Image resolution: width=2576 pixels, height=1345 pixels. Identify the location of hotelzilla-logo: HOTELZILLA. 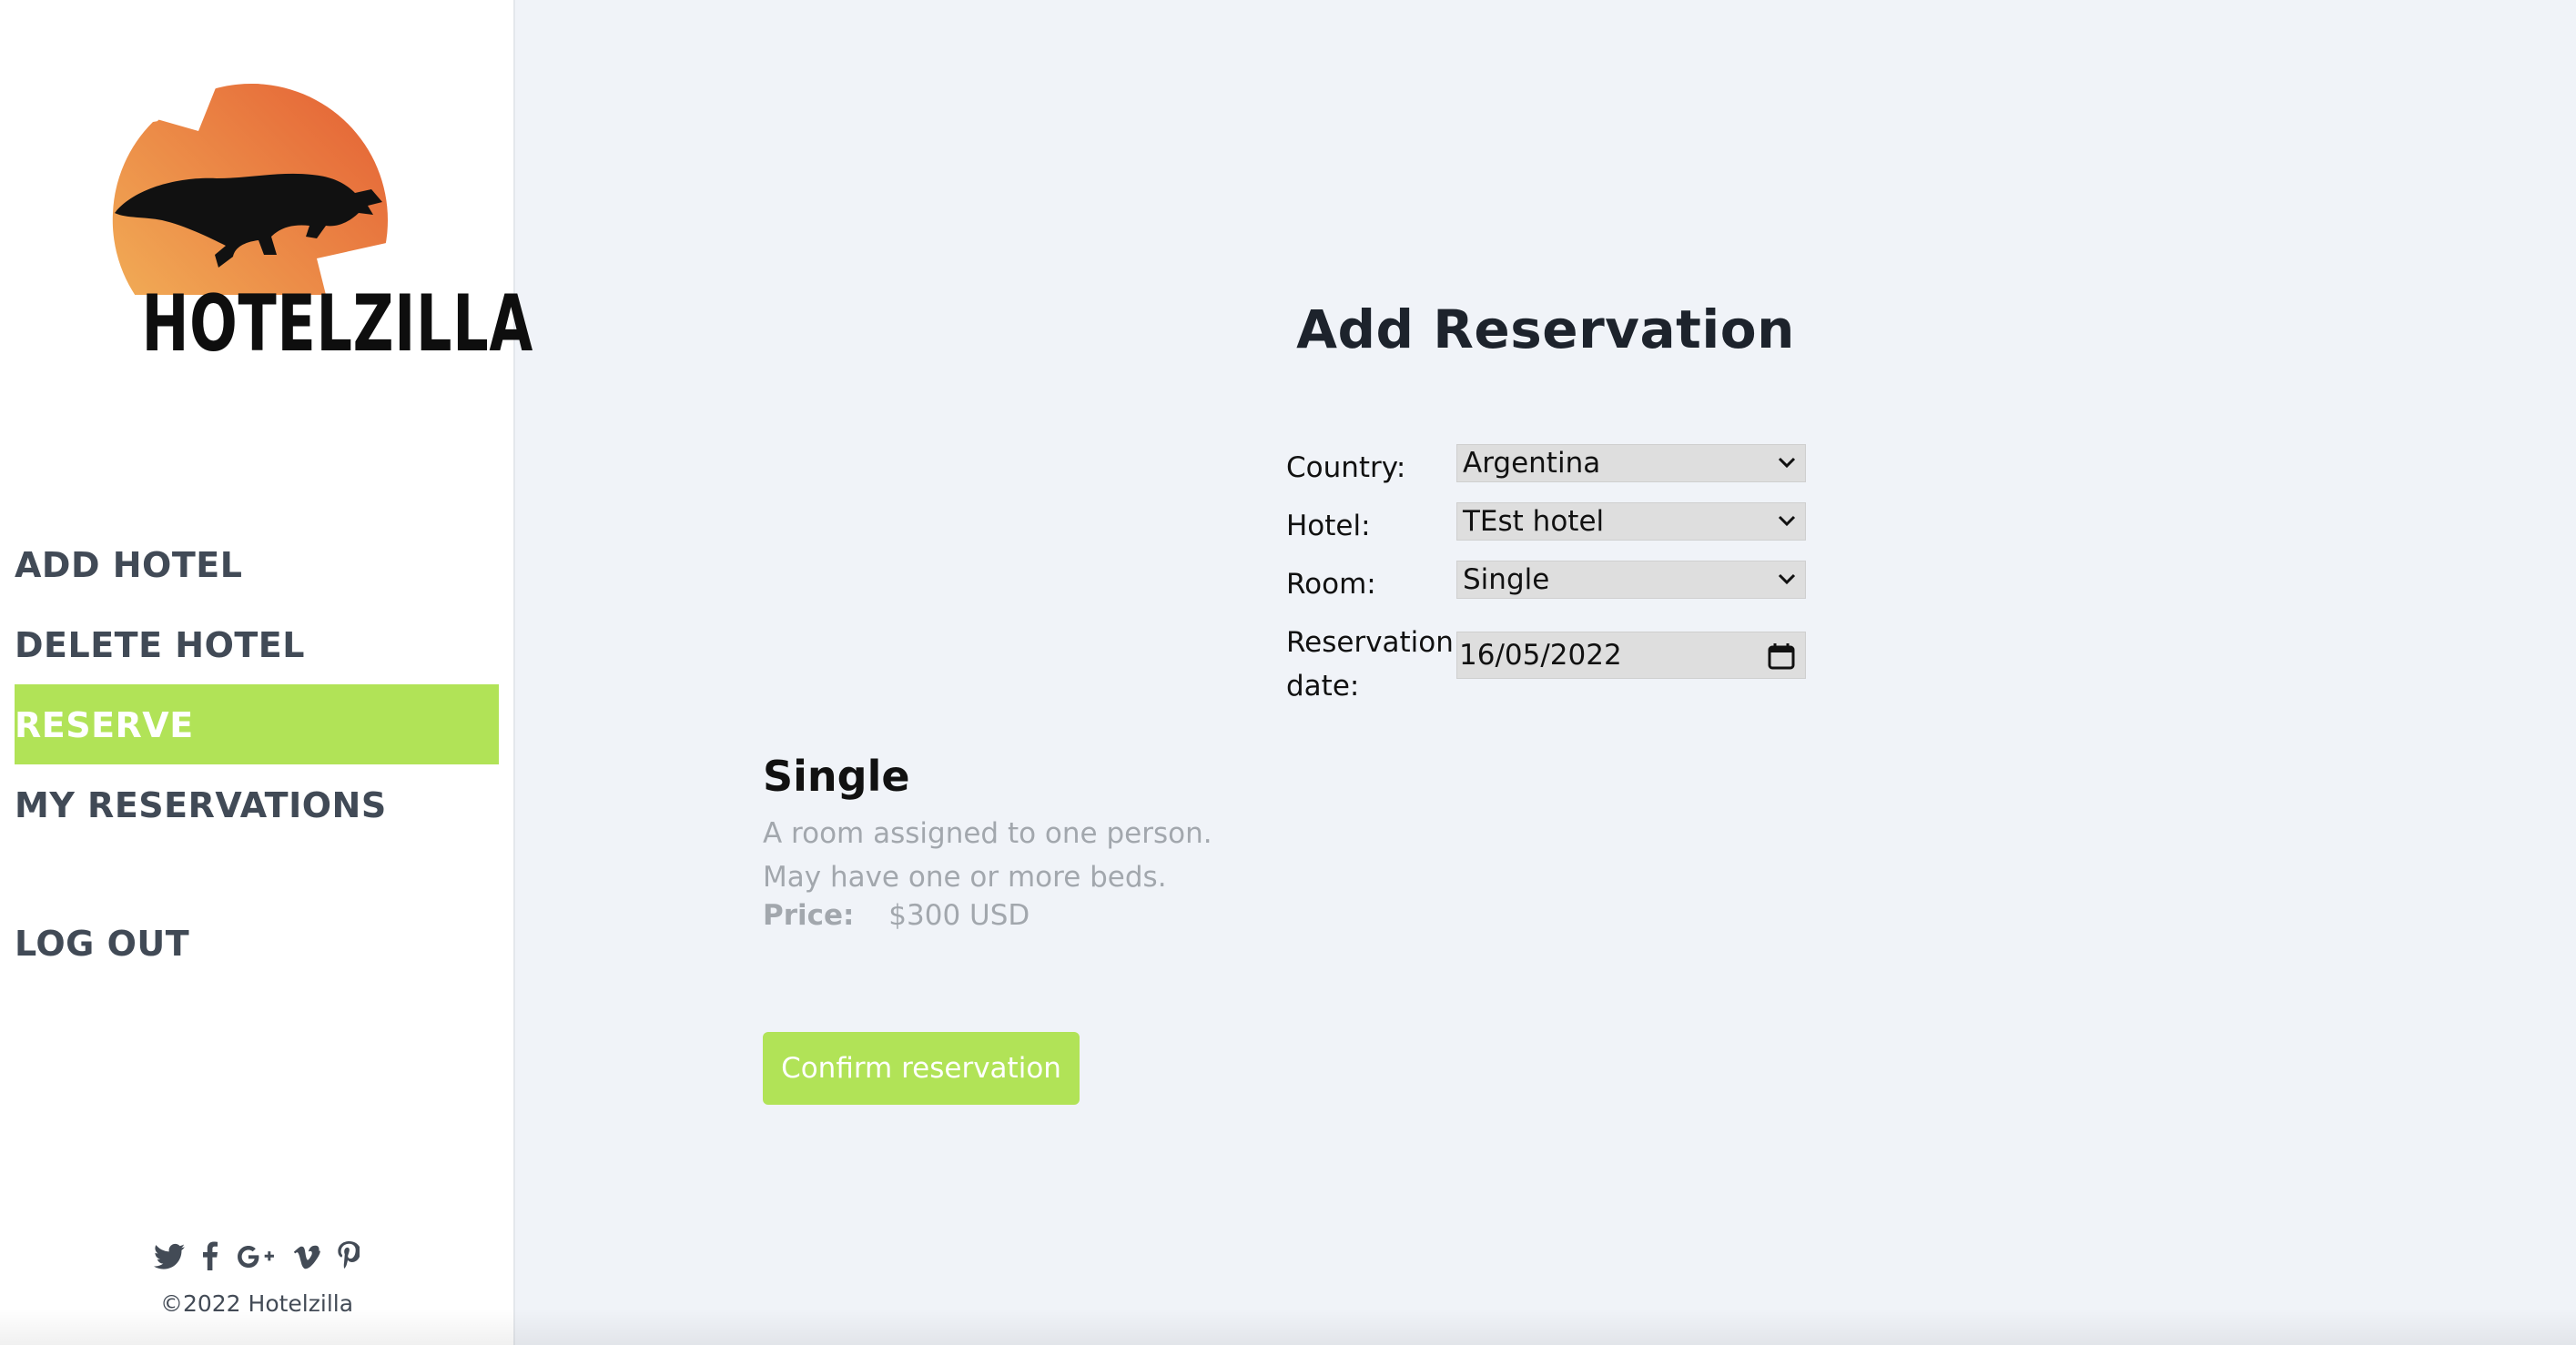
(316, 222).